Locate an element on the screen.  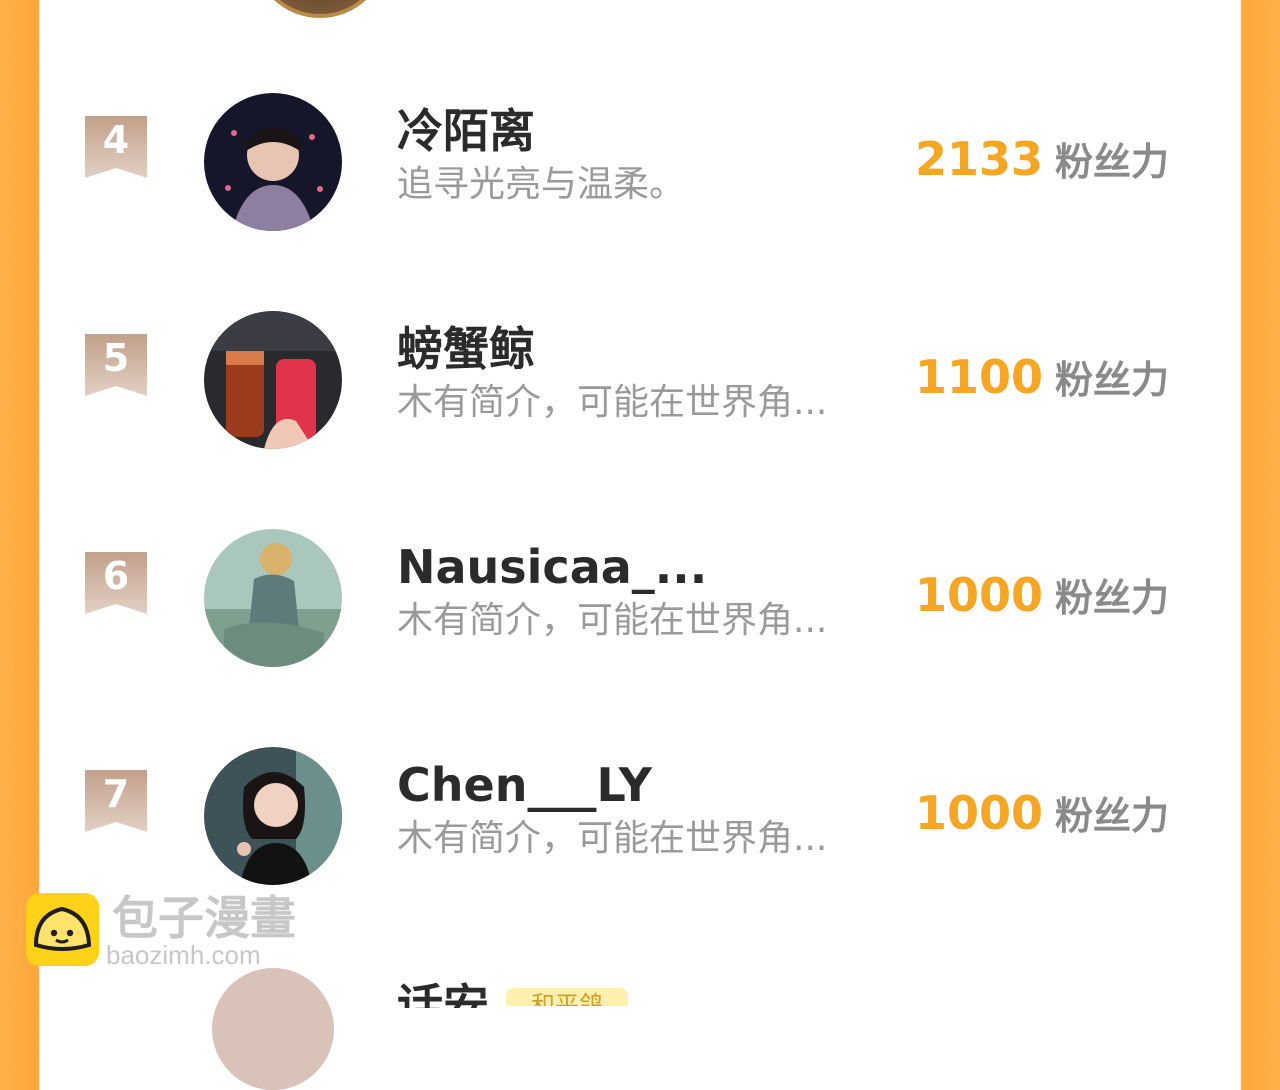
user-name: 螃蟹鲸 is located at coordinates (466, 349).